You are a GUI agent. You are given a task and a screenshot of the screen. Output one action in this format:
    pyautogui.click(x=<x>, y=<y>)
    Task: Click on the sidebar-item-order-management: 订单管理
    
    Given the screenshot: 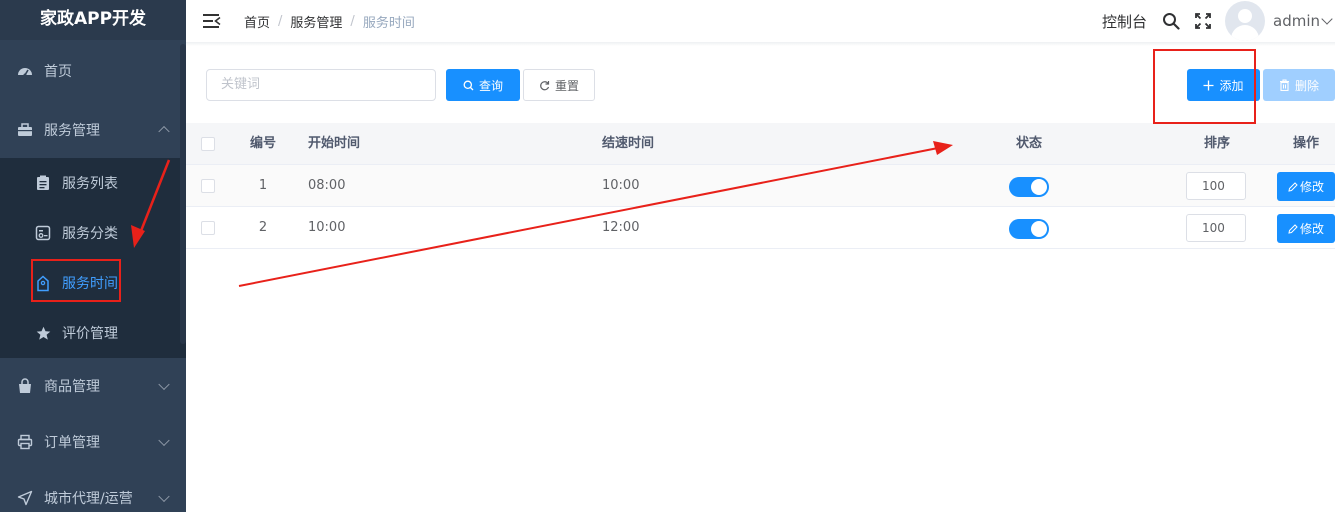 What is the action you would take?
    pyautogui.click(x=93, y=442)
    